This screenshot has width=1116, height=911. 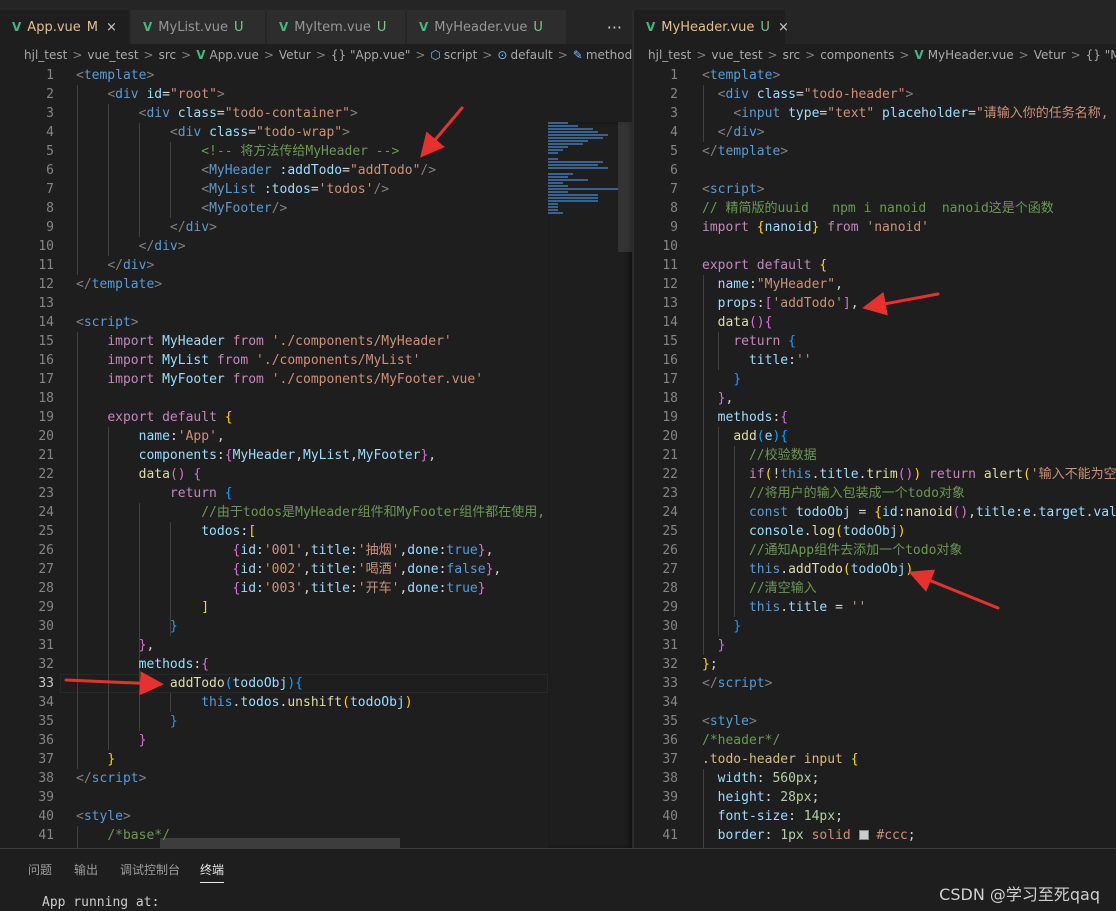 I want to click on tab-debug-console: 调试控制台, so click(x=150, y=869).